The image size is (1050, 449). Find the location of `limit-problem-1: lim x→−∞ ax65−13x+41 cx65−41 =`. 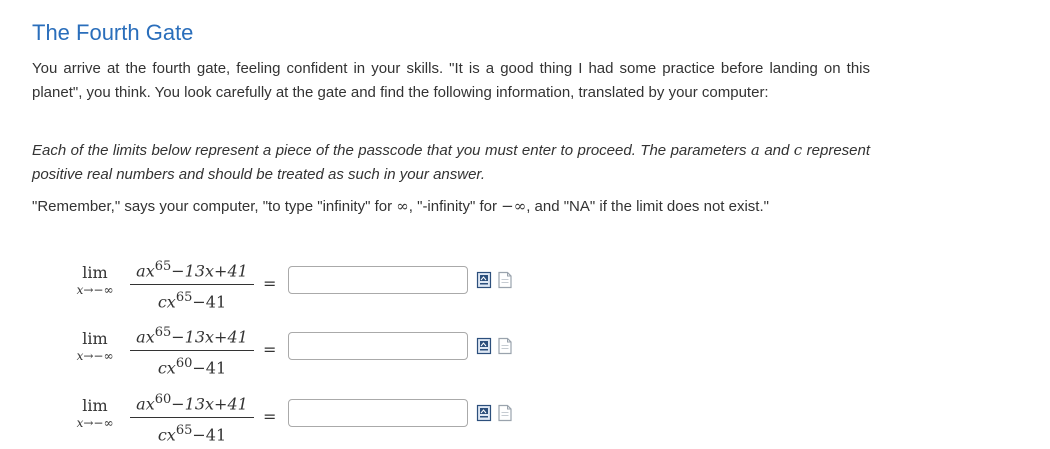

limit-problem-1: lim x→−∞ ax65−13x+41 cx65−41 = is located at coordinates (320, 286).